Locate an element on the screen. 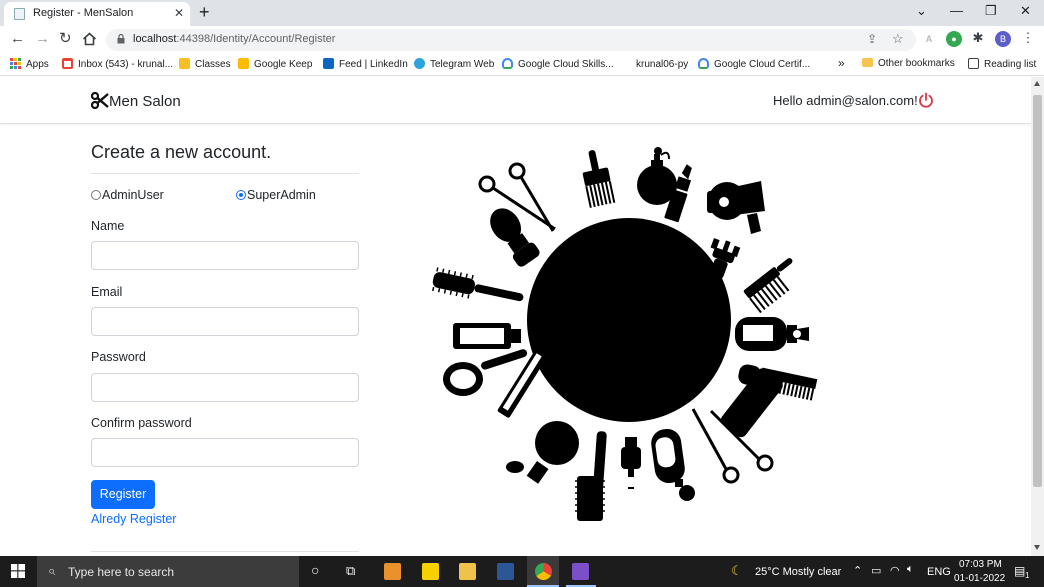  linkedin-icon is located at coordinates (328, 63).